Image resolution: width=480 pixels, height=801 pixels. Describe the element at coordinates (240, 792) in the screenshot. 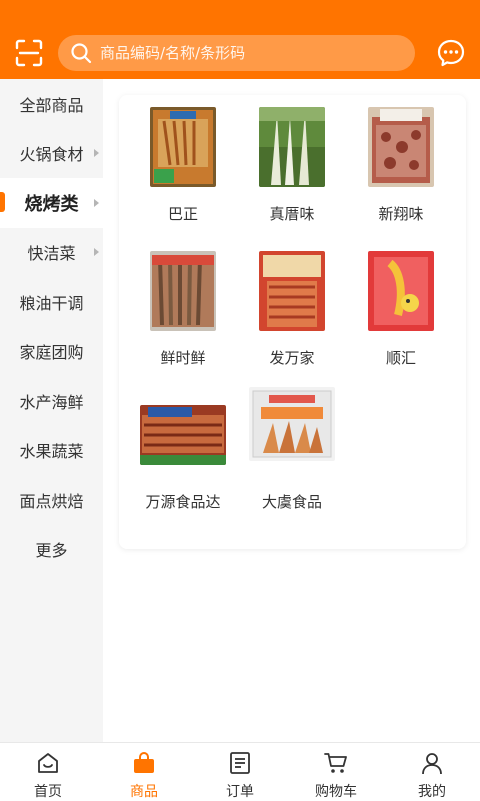

I see `tab-label: 订单` at that location.